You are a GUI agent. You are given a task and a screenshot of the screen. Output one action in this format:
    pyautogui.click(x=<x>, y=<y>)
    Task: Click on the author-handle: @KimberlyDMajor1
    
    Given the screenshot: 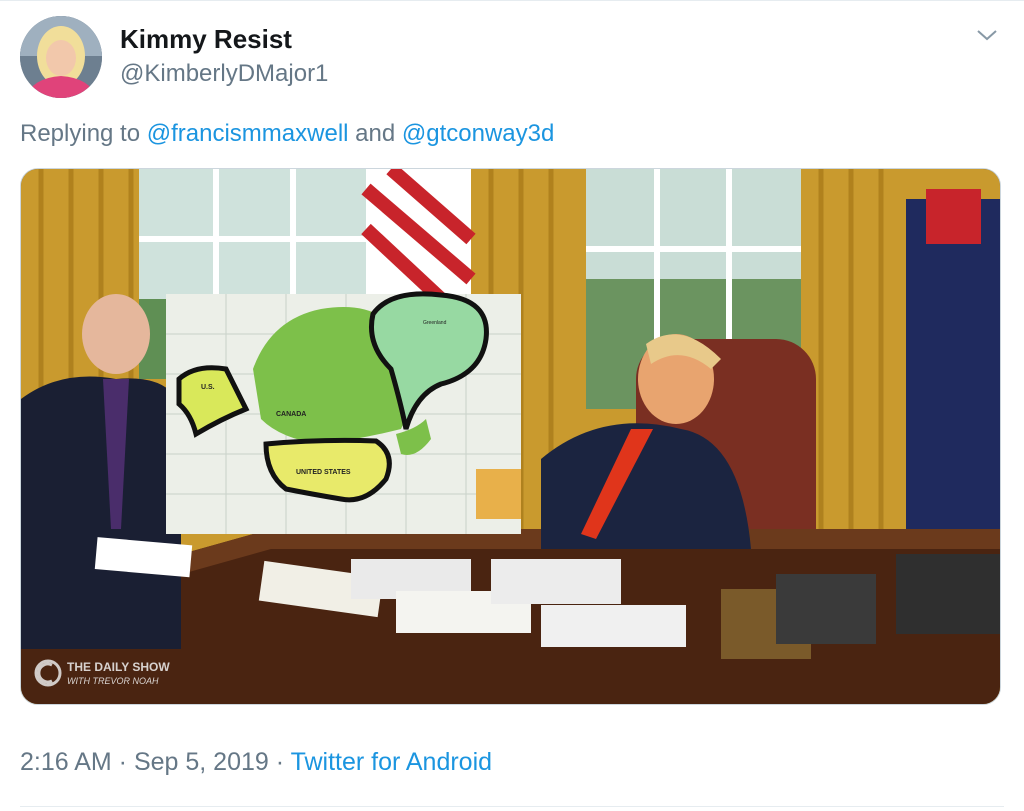 What is the action you would take?
    pyautogui.click(x=224, y=74)
    